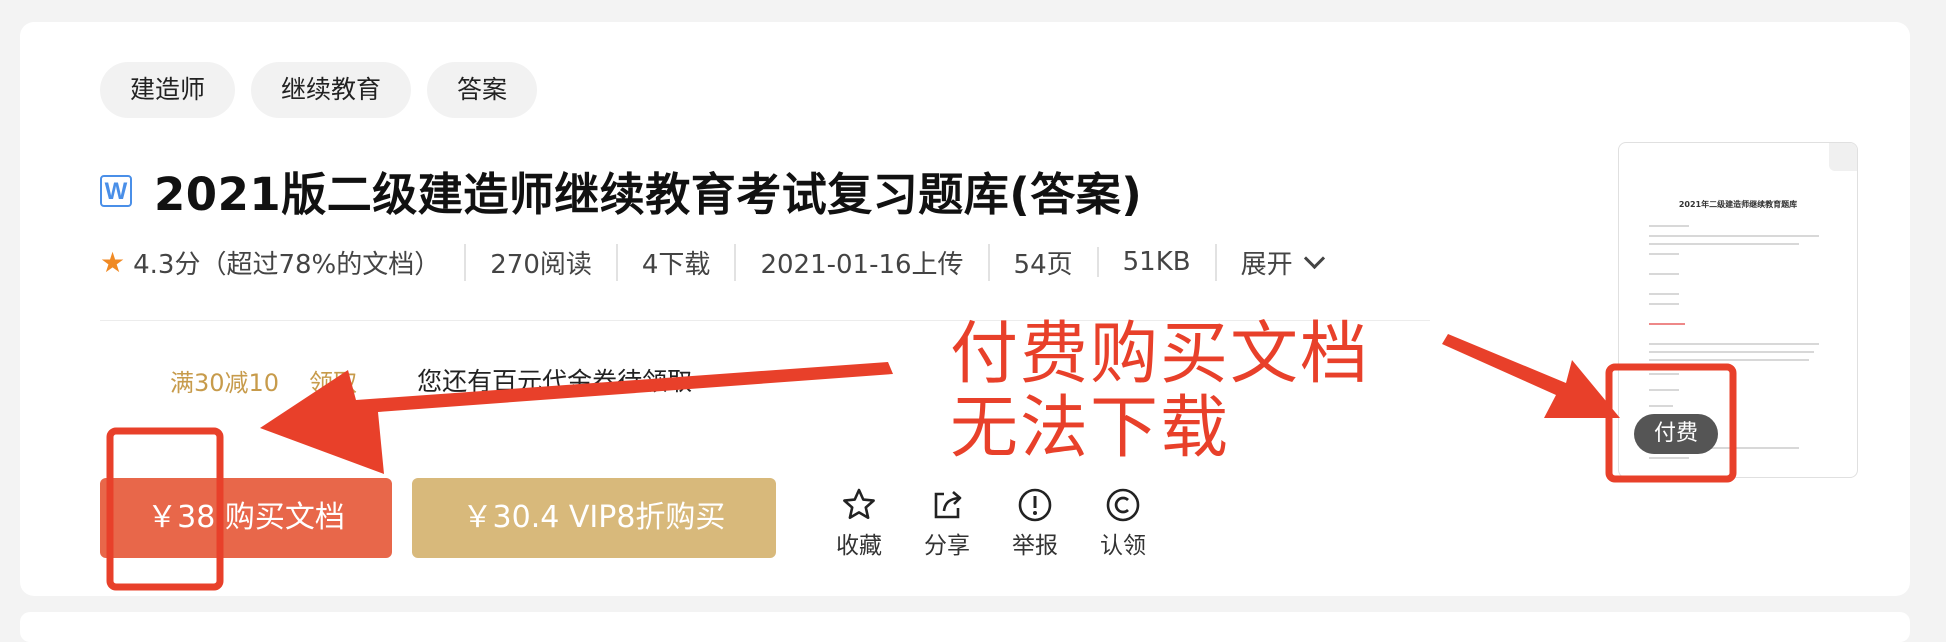 This screenshot has width=1946, height=642. Describe the element at coordinates (168, 90) in the screenshot. I see `tag-construction-engineer: 建造师` at that location.